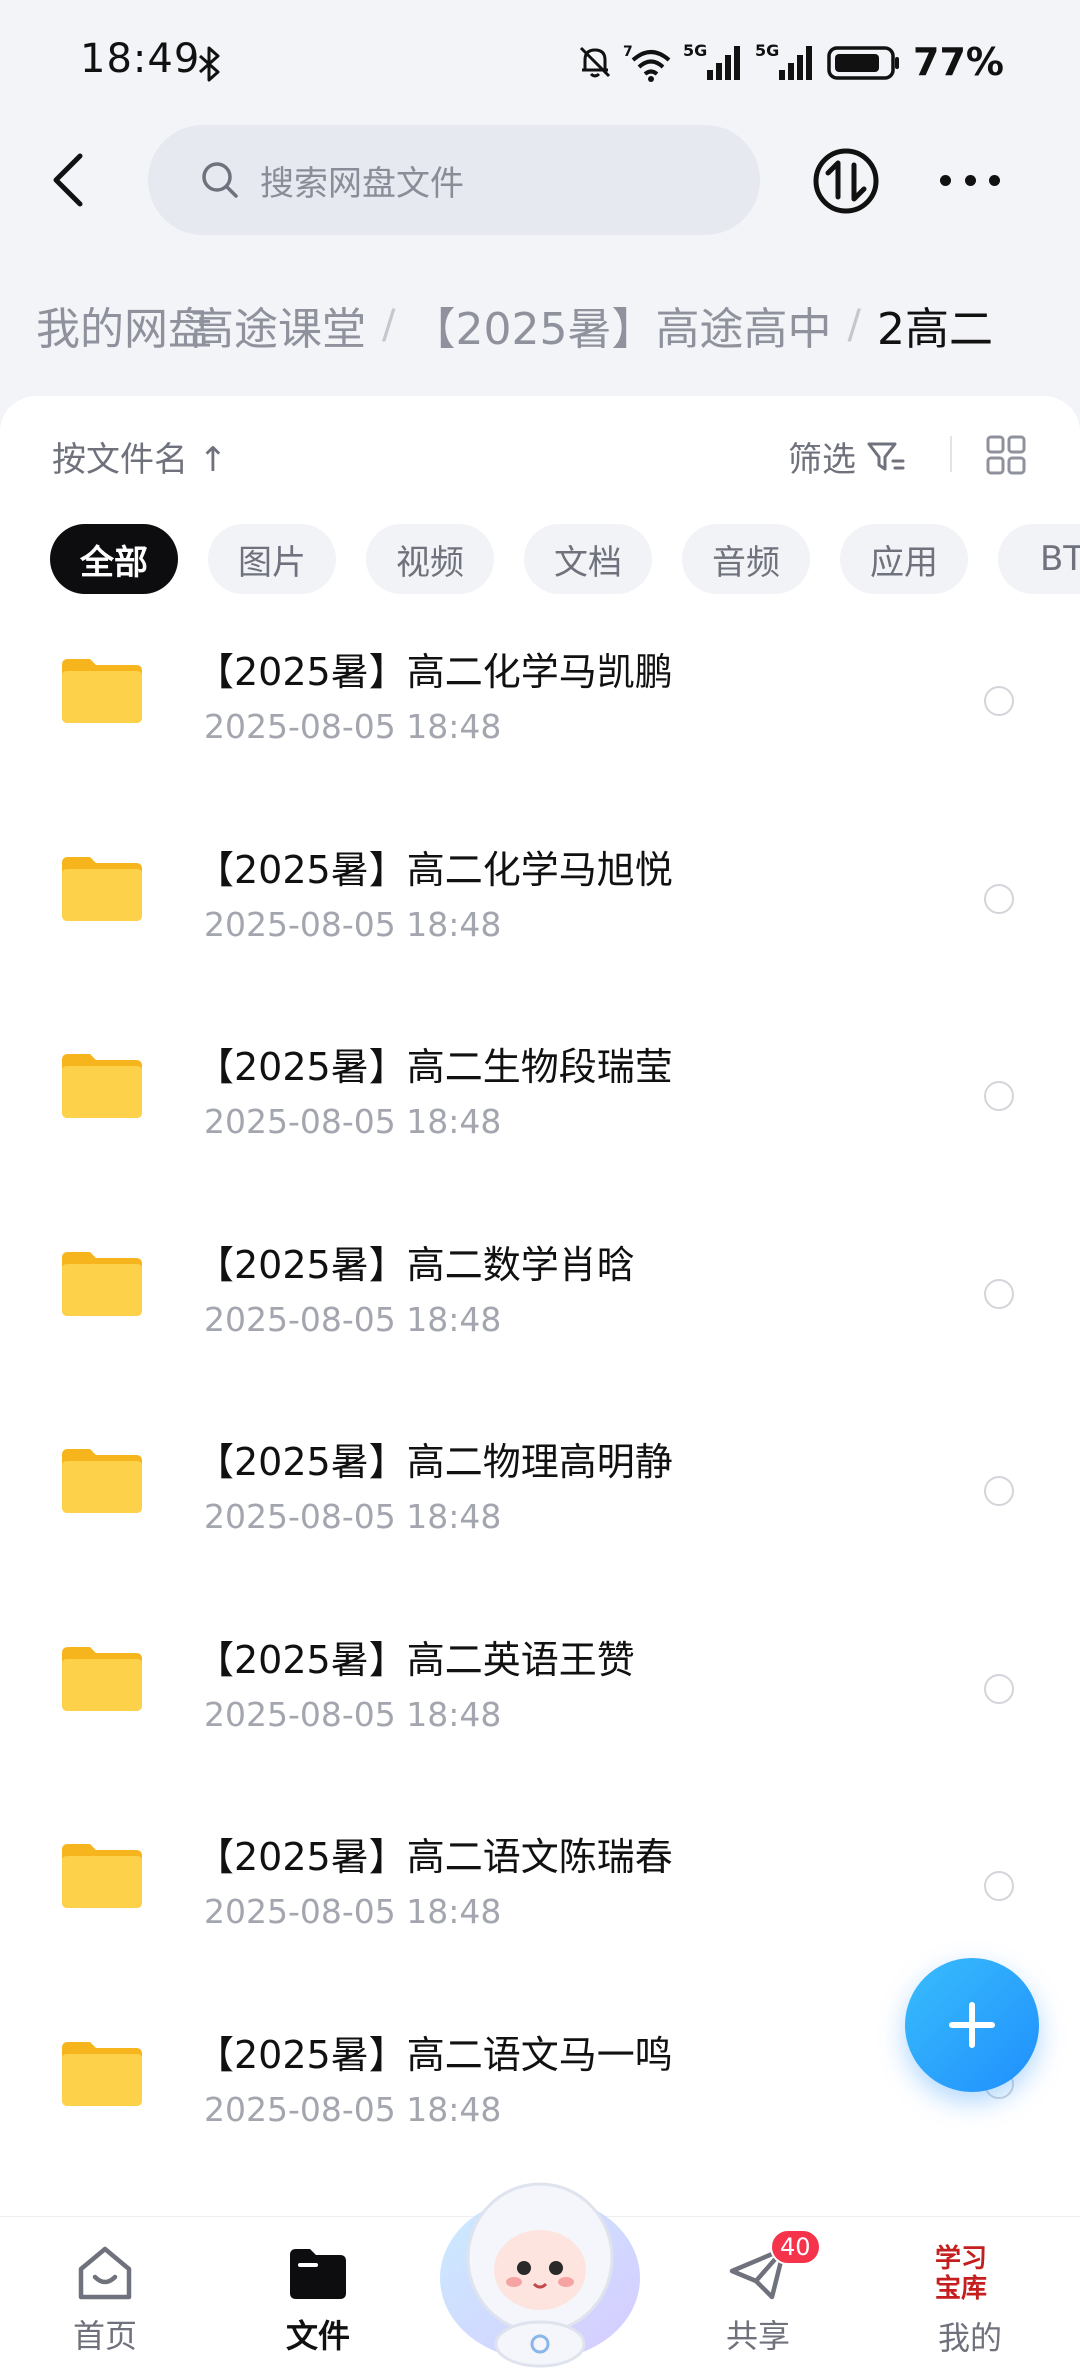 The height and width of the screenshot is (2372, 1080). What do you see at coordinates (434, 672) in the screenshot?
I see `file-name: 【2025暑】高二化学马凯鹏` at bounding box center [434, 672].